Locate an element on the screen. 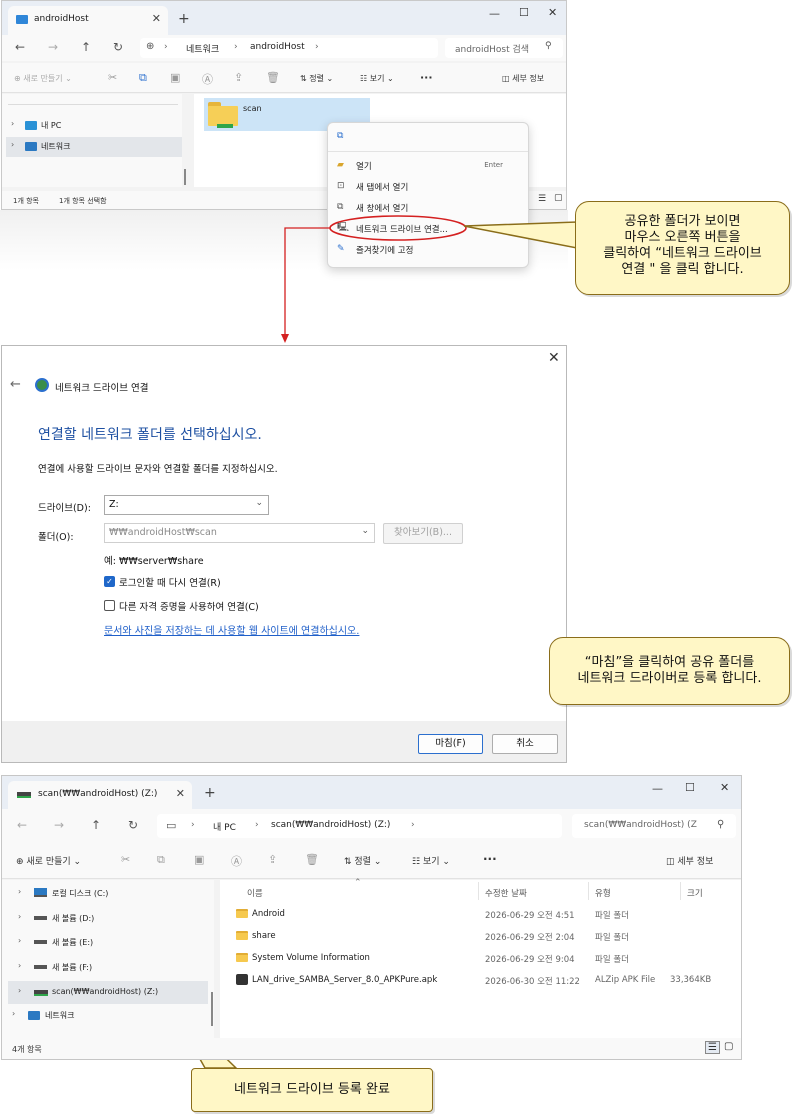 The height and width of the screenshot is (1120, 800). refresh-icon: ↻ is located at coordinates (133, 825).